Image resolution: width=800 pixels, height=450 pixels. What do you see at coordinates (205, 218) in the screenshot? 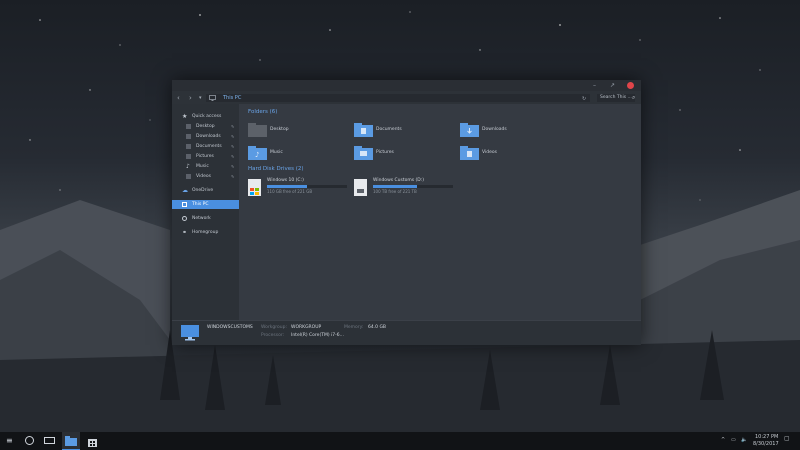
I see `sidebar-item-network: Network` at bounding box center [205, 218].